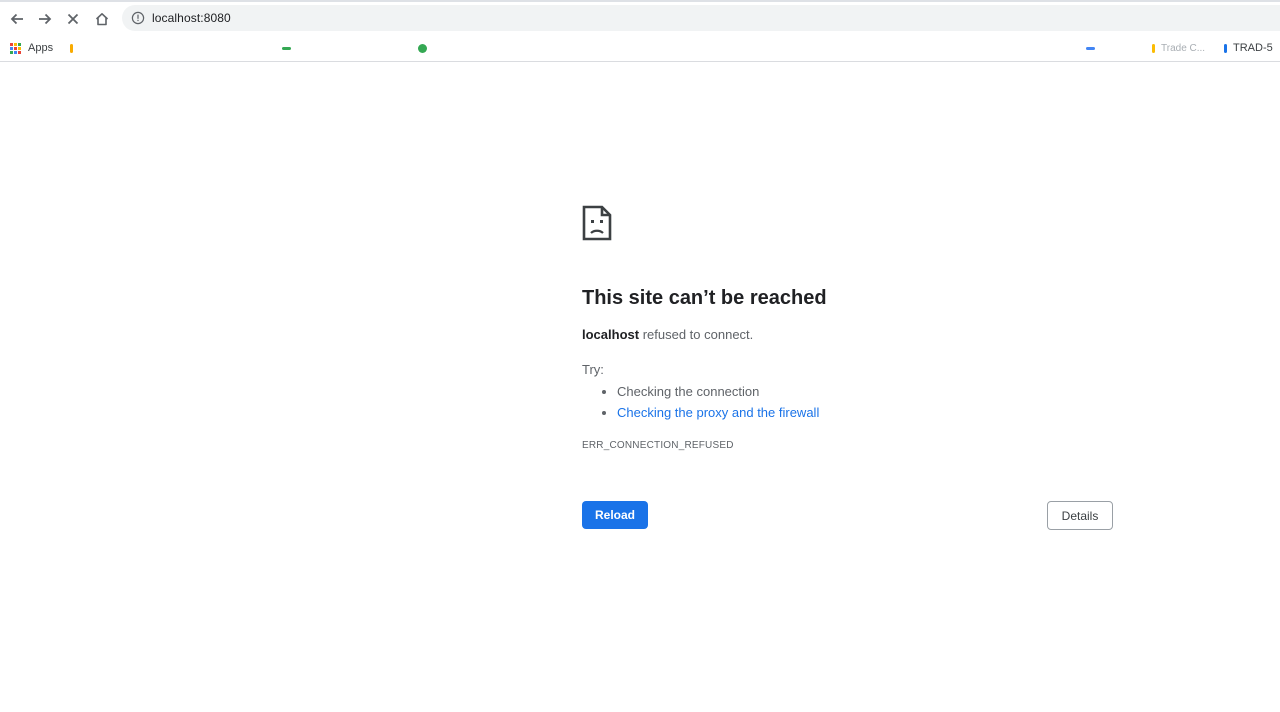  I want to click on home-icon, so click(102, 19).